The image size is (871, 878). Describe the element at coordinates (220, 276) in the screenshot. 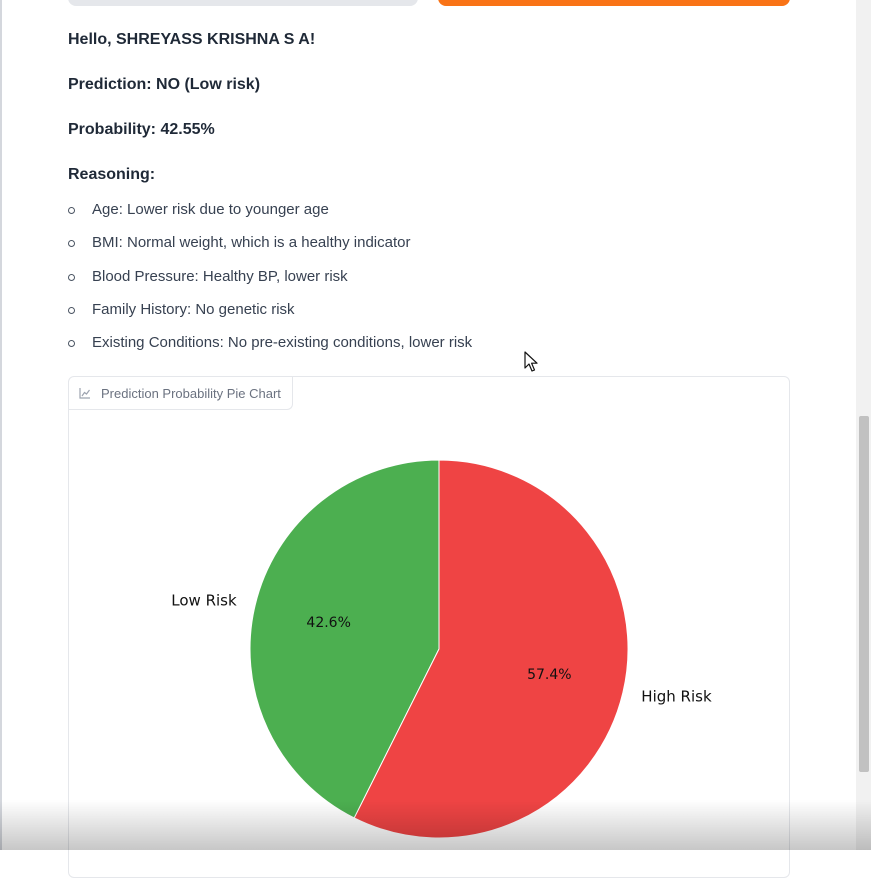

I see `reasoning-item-text: Blood Pressure: Healthy BP, lower risk` at that location.